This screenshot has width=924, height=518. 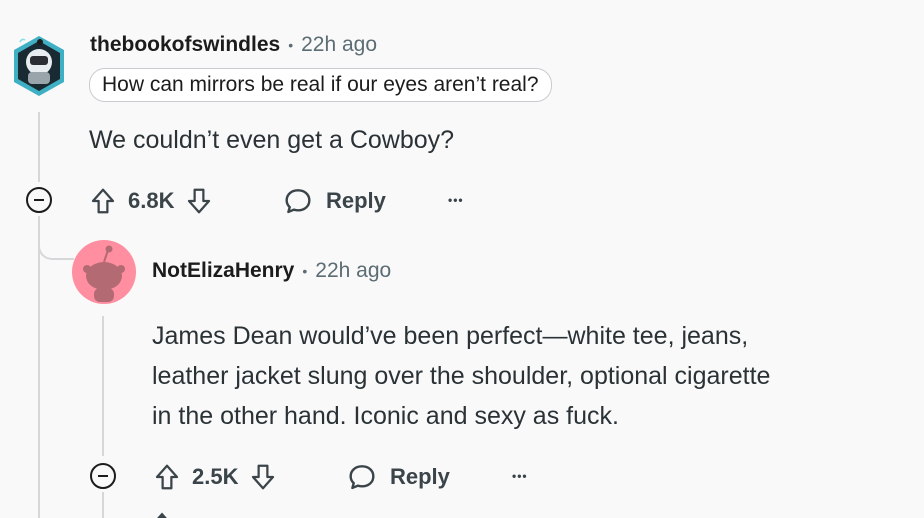 I want to click on comment-header: thebookofswindles • 22h ago, so click(x=233, y=45).